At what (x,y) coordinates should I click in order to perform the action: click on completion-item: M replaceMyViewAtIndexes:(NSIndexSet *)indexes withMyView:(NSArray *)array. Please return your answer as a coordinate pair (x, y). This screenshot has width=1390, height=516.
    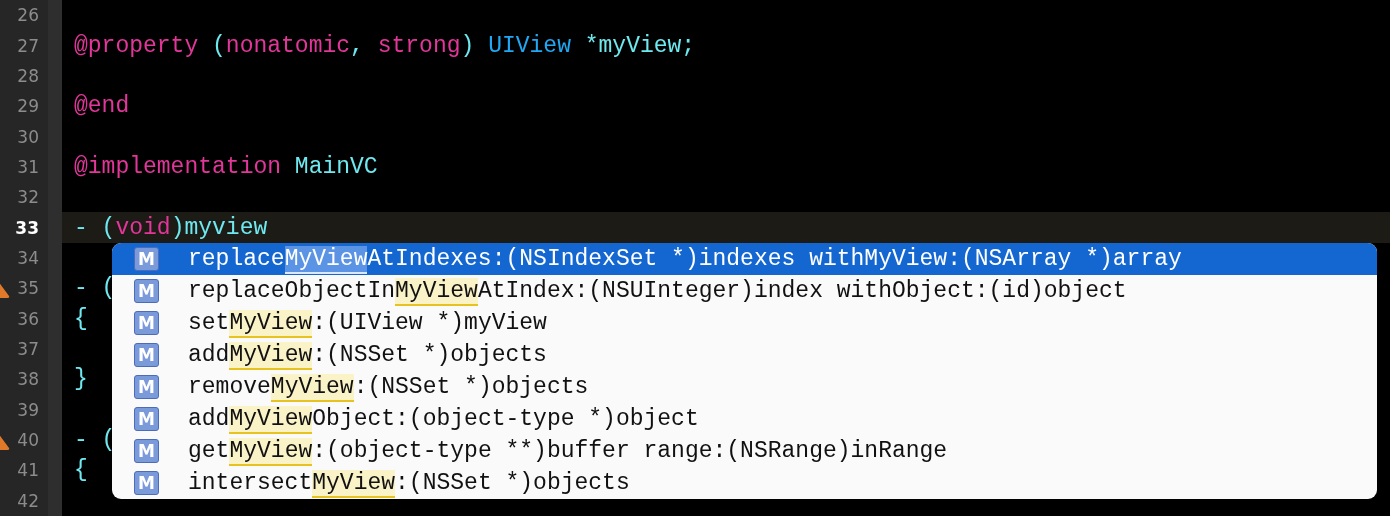
    Looking at the image, I should click on (744, 259).